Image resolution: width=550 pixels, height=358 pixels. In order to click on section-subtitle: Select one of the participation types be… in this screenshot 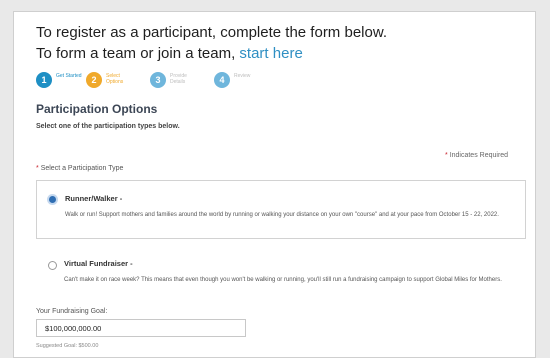, I will do `click(108, 126)`.